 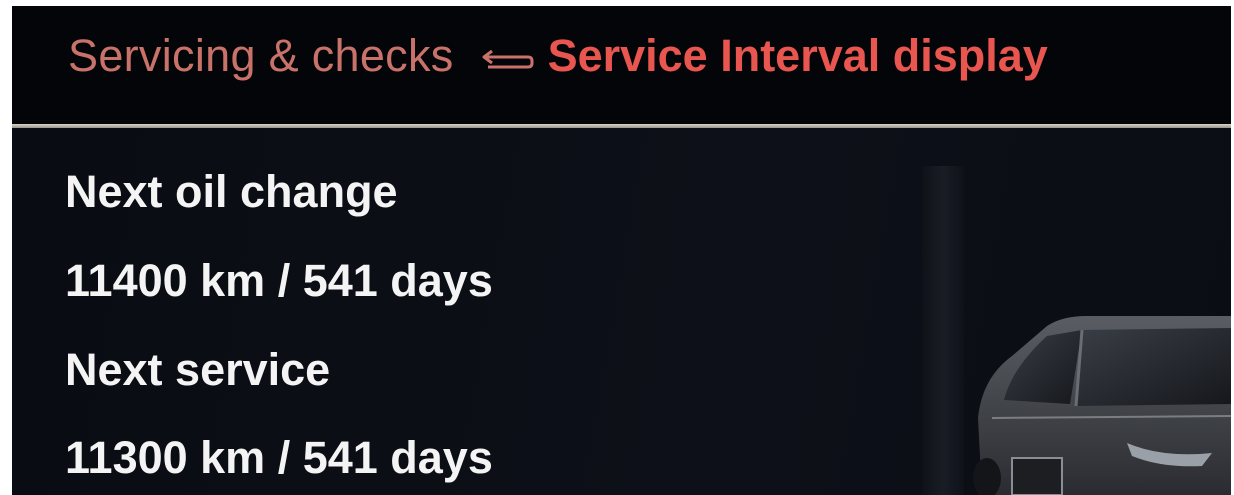 What do you see at coordinates (261, 56) in the screenshot?
I see `breadcrumb-parent: Servicing & checks` at bounding box center [261, 56].